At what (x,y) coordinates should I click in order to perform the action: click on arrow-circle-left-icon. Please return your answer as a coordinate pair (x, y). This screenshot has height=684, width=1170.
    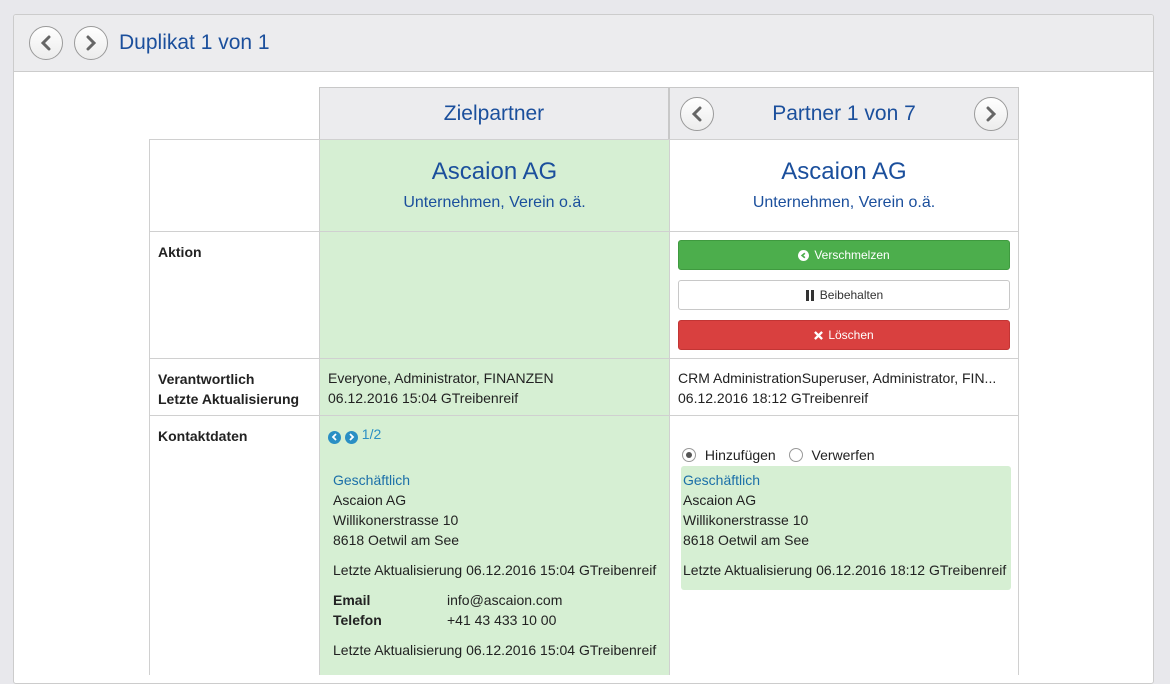
    Looking at the image, I should click on (804, 255).